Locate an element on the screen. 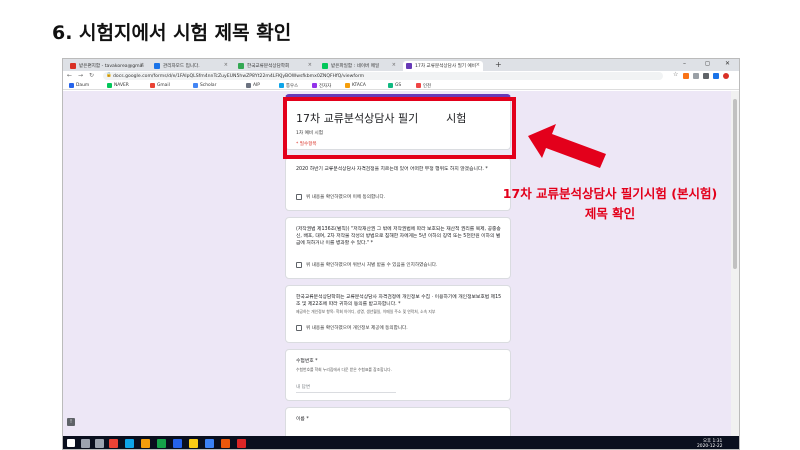 The image size is (800, 450). reload-button: ↻ is located at coordinates (91, 75).